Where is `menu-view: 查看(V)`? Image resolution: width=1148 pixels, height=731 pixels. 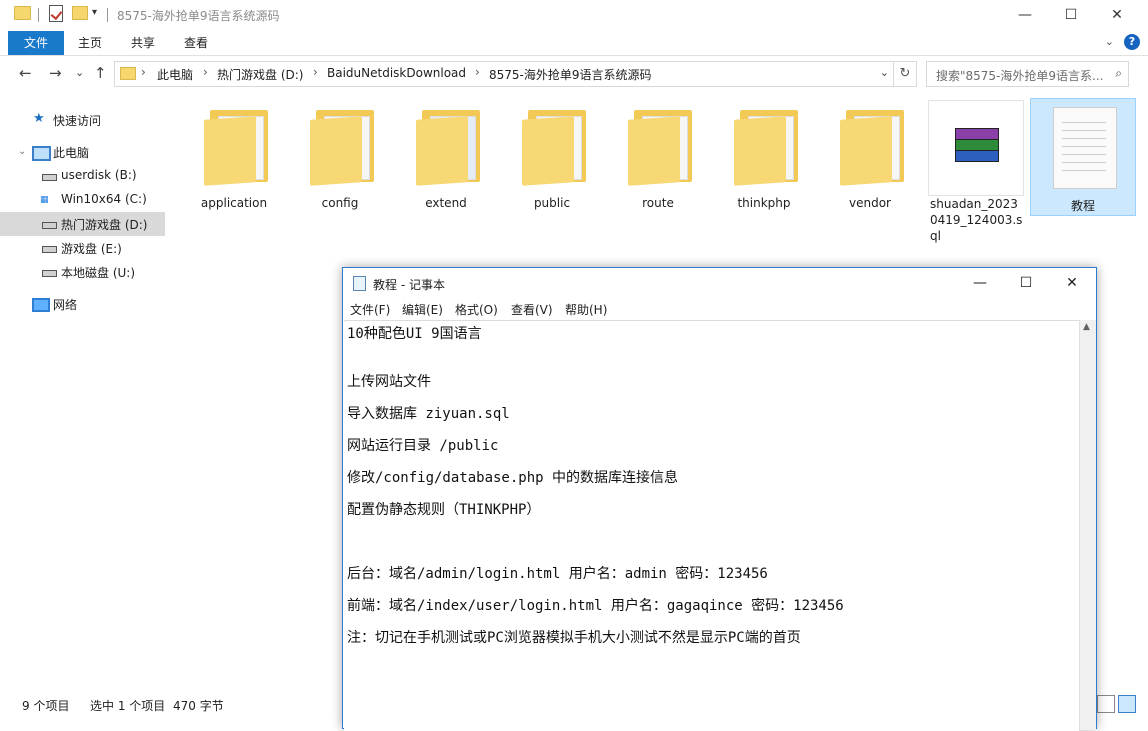
menu-view: 查看(V) is located at coordinates (532, 309).